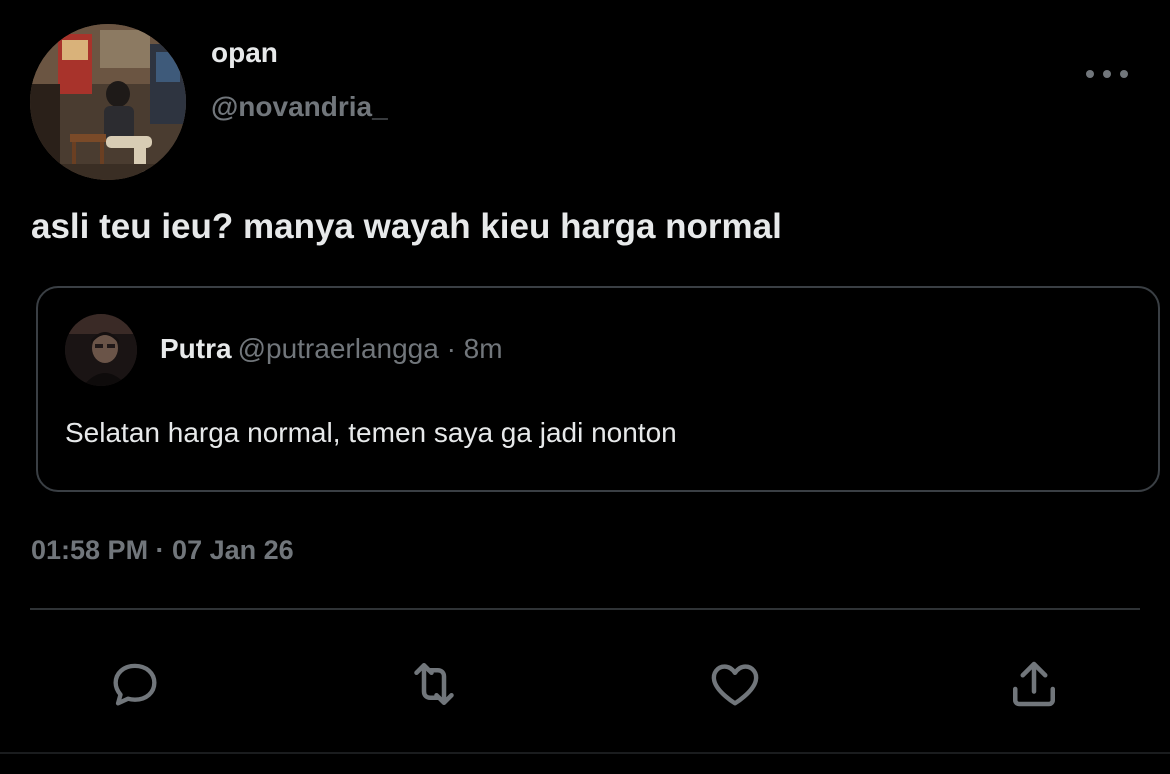 This screenshot has height=774, width=1170. I want to click on quoted-avatar-photo, so click(101, 350).